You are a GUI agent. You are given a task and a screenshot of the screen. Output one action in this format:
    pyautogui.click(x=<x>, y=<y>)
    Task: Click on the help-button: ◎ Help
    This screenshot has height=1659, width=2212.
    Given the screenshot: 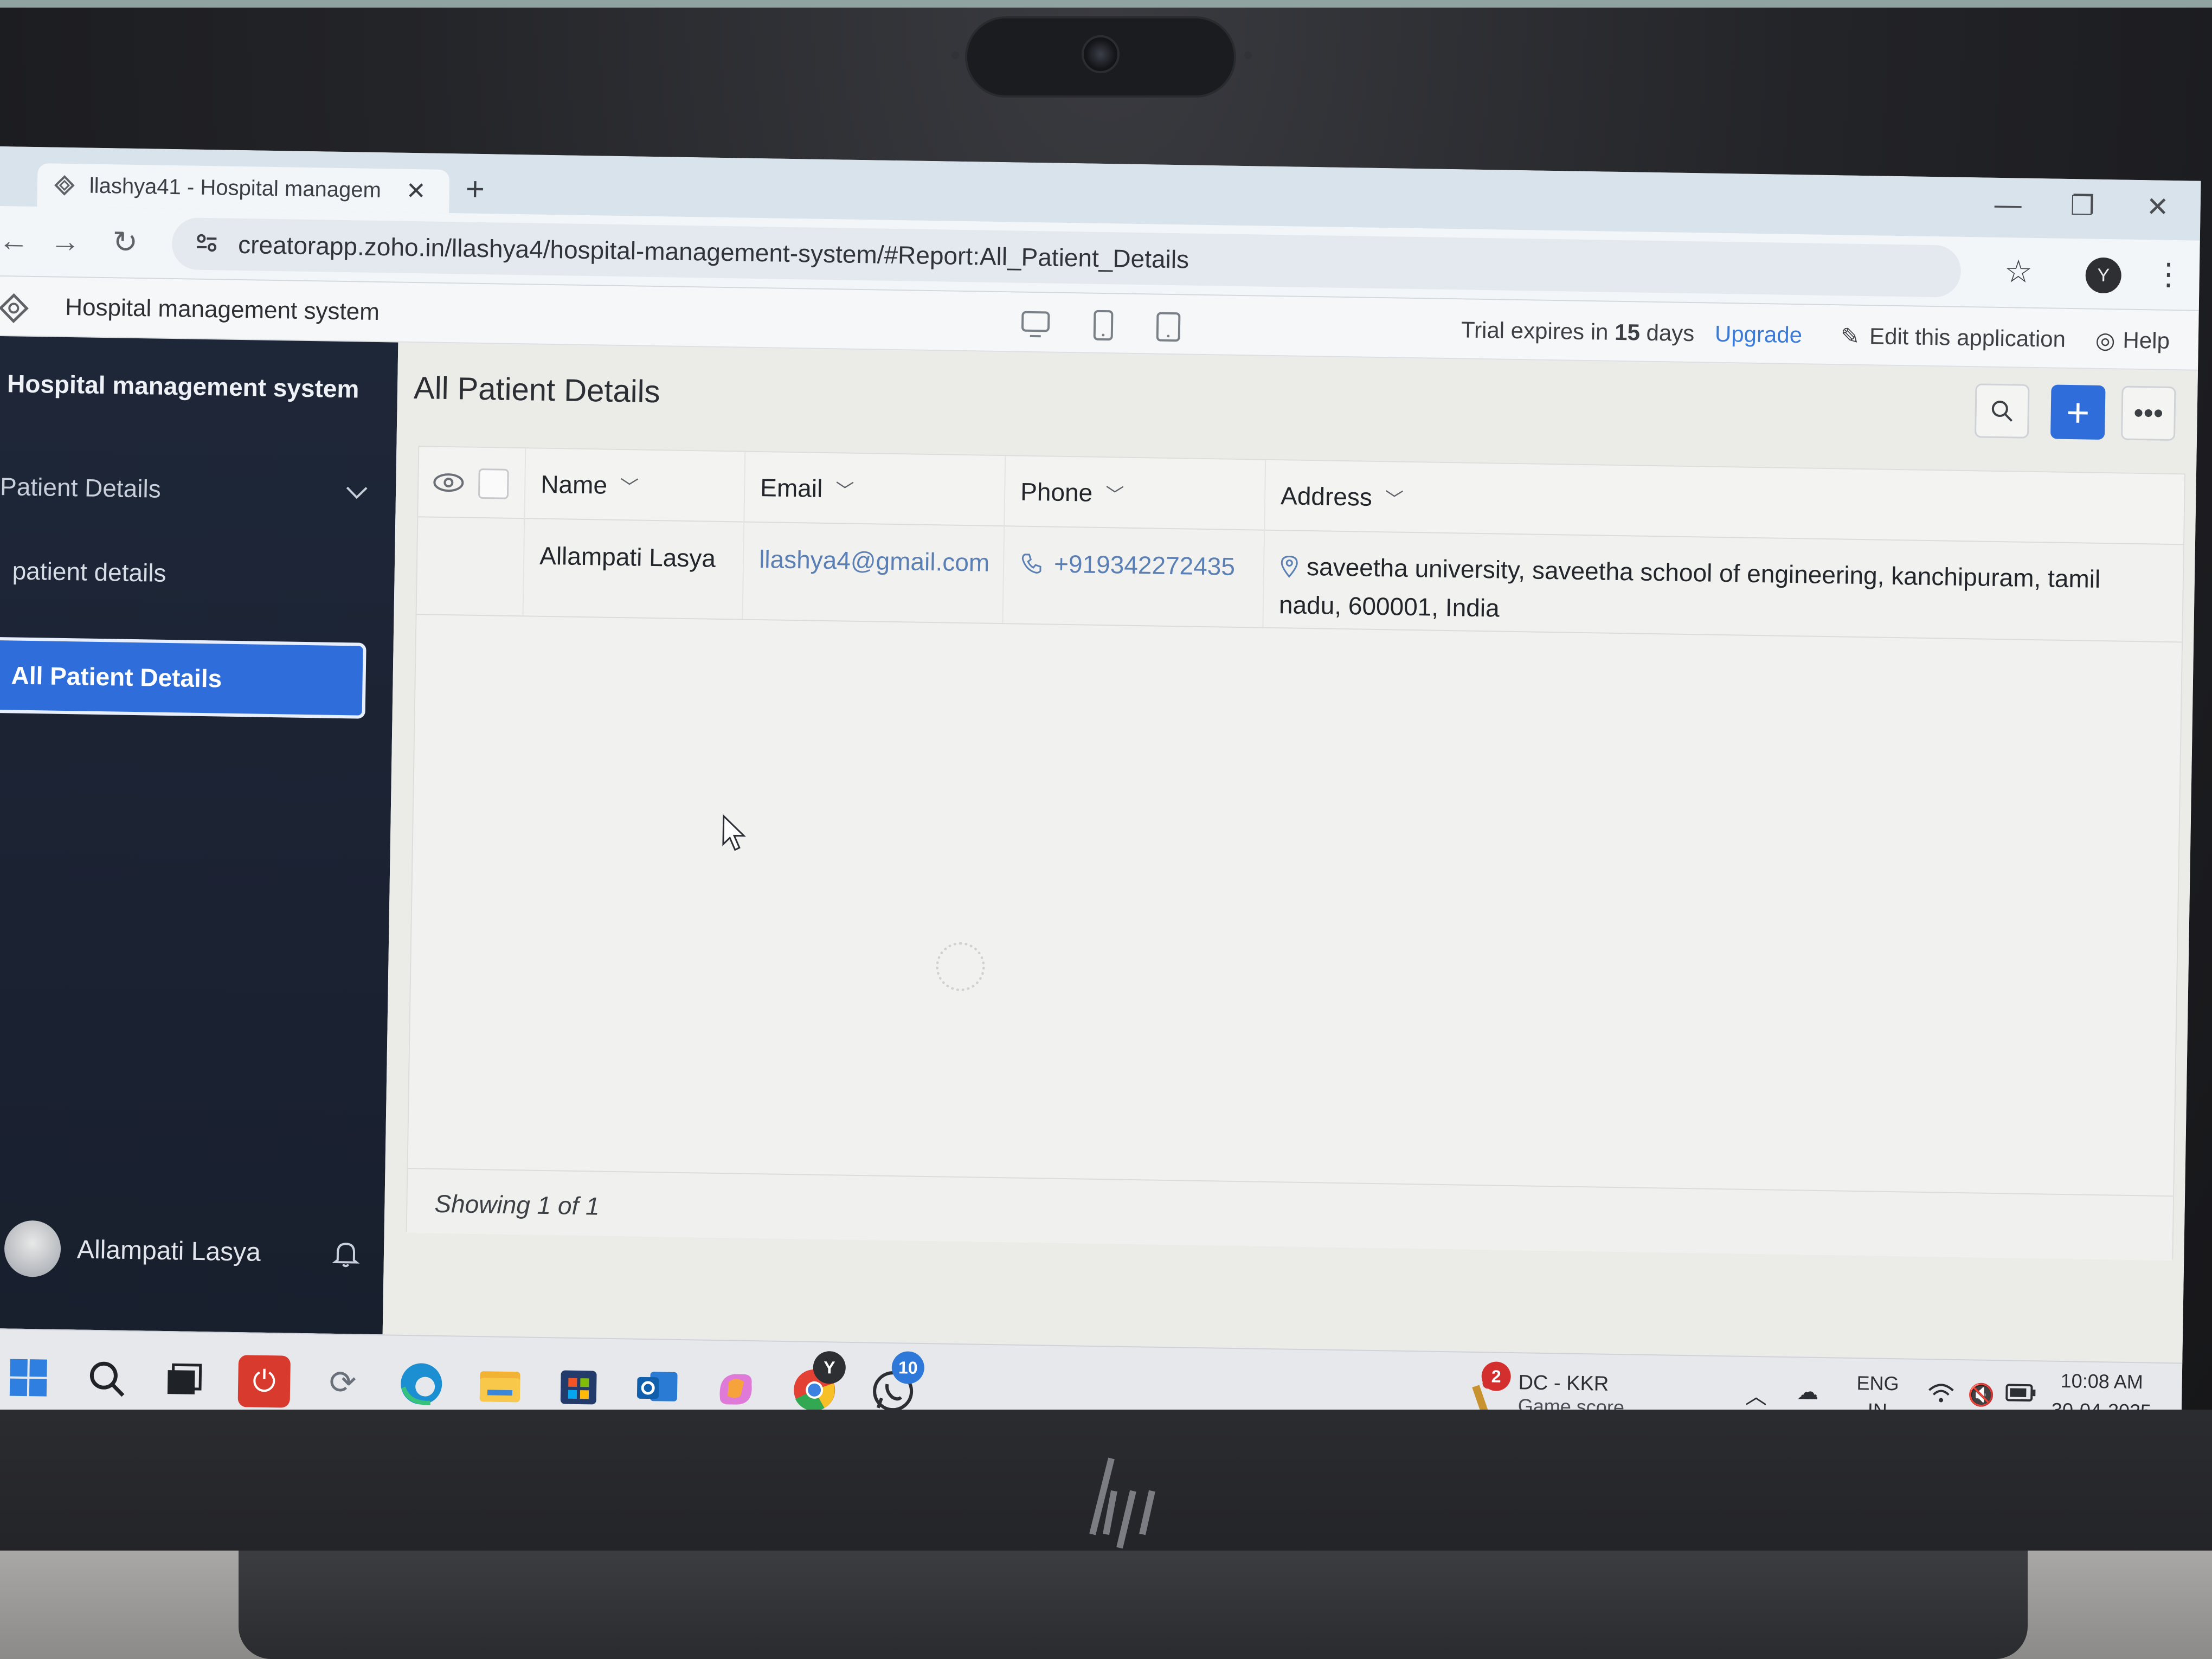 What is the action you would take?
    pyautogui.click(x=2132, y=341)
    